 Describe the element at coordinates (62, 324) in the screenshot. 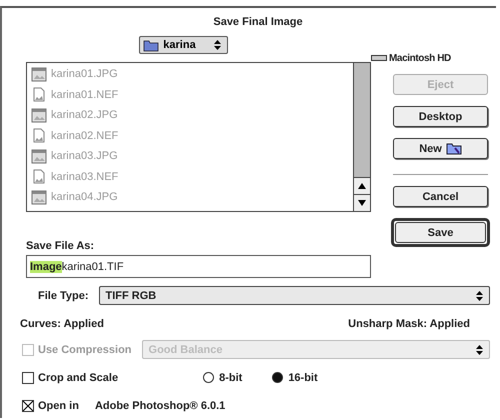

I see `status-text: Curves: Applied` at that location.